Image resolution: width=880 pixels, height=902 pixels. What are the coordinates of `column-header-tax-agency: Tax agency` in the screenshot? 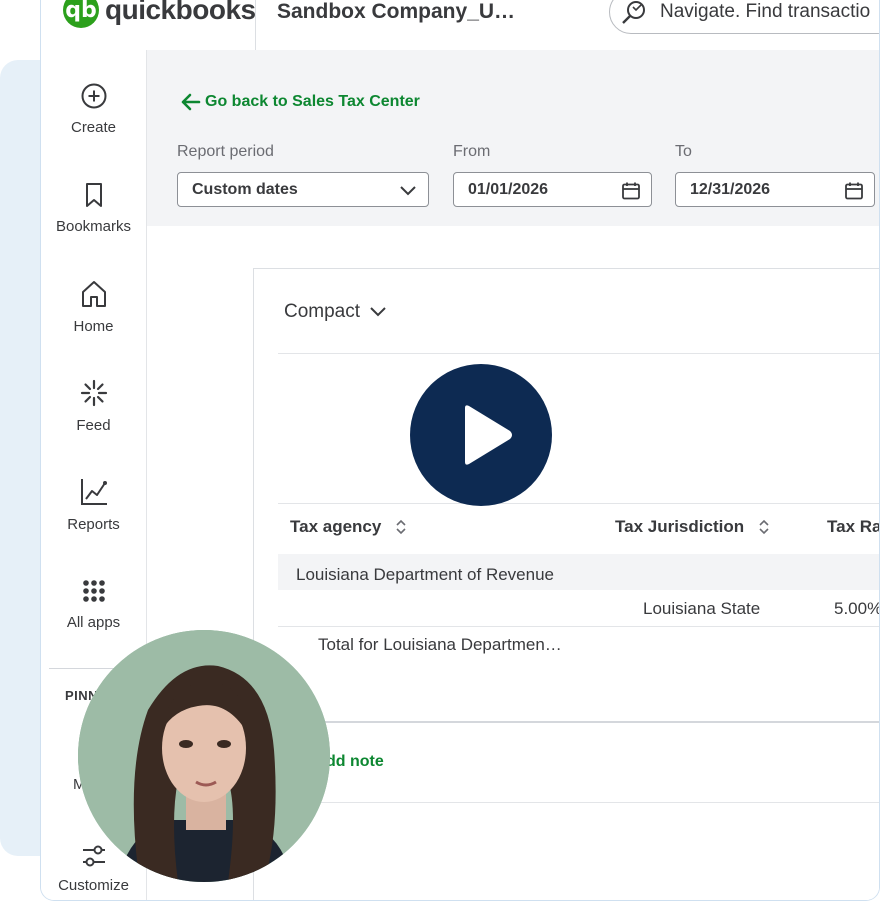 It's located at (348, 527).